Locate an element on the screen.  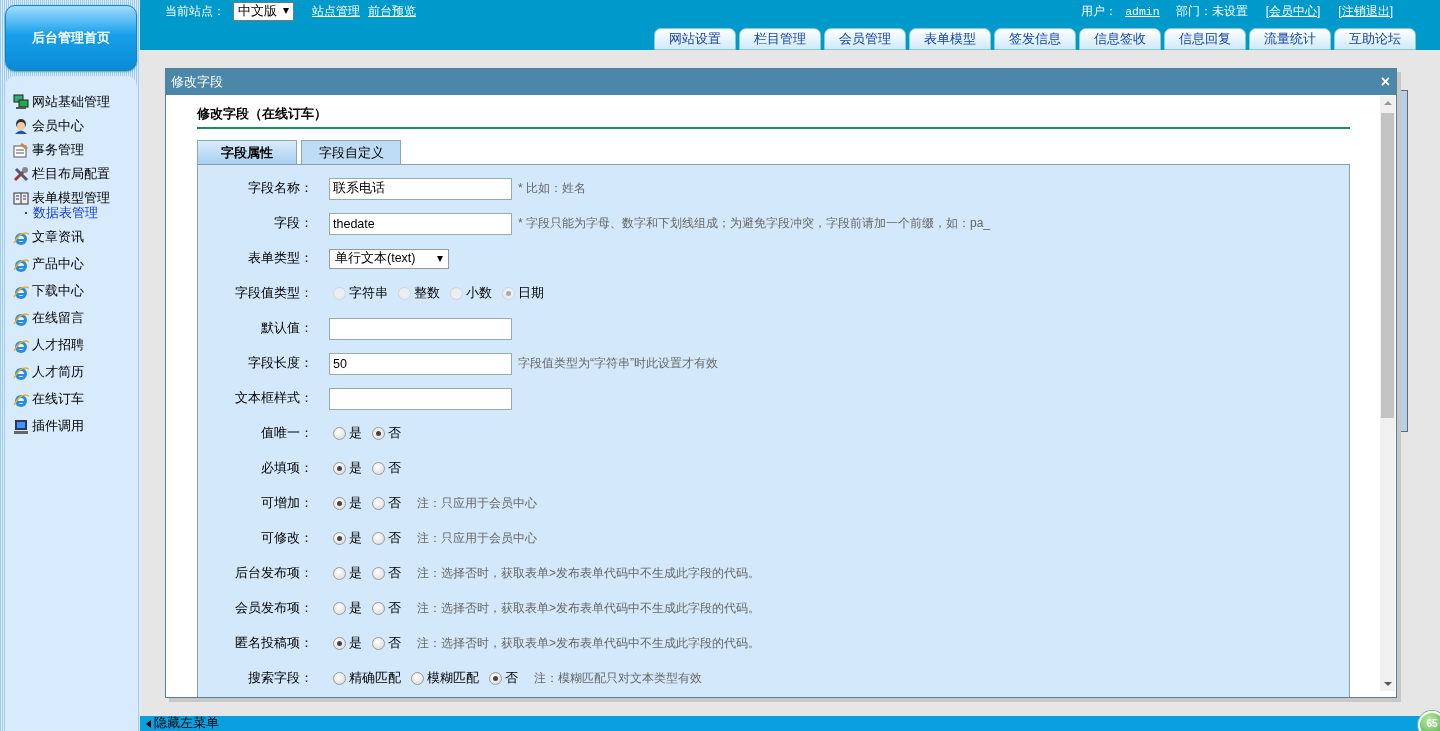
nav-tab: 表单模型 is located at coordinates (950, 39).